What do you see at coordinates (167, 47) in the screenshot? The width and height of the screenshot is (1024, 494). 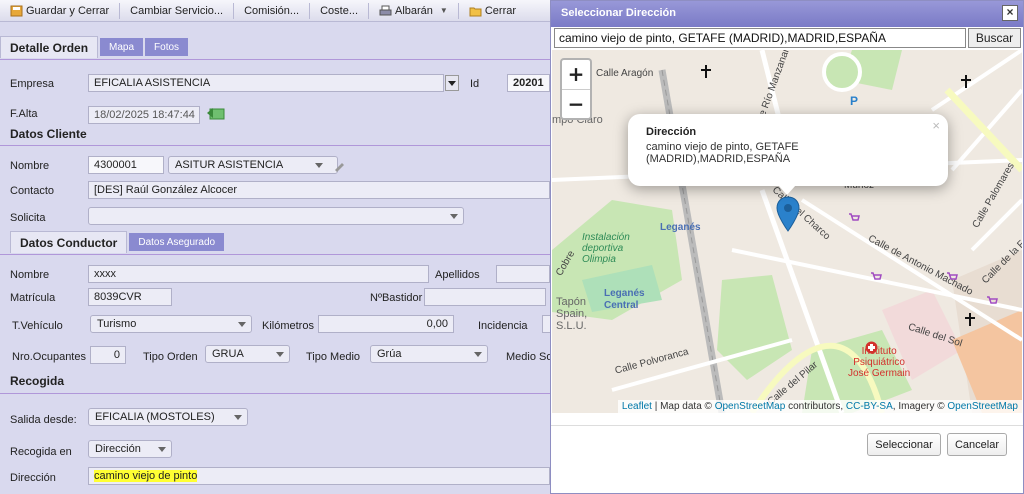 I see `tab-photos: Fotos` at bounding box center [167, 47].